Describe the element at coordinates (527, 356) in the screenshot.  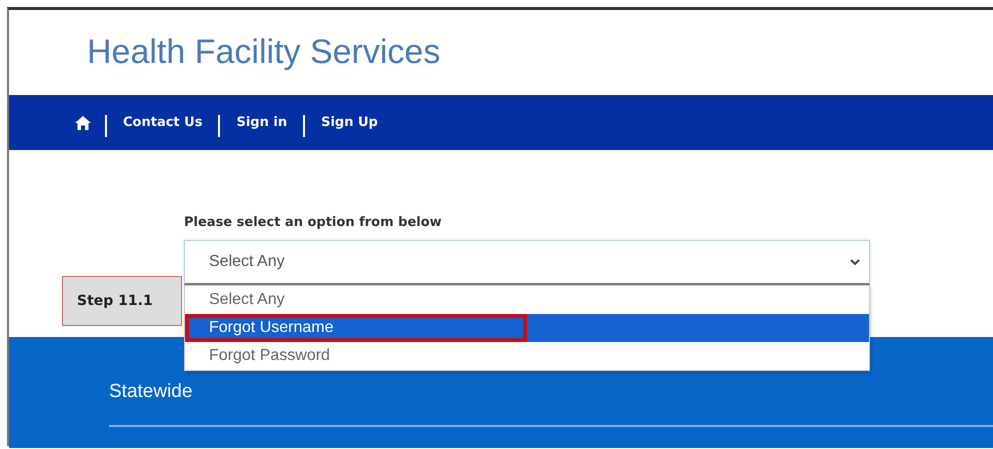
I see `dropdown-option: Forgot Password` at that location.